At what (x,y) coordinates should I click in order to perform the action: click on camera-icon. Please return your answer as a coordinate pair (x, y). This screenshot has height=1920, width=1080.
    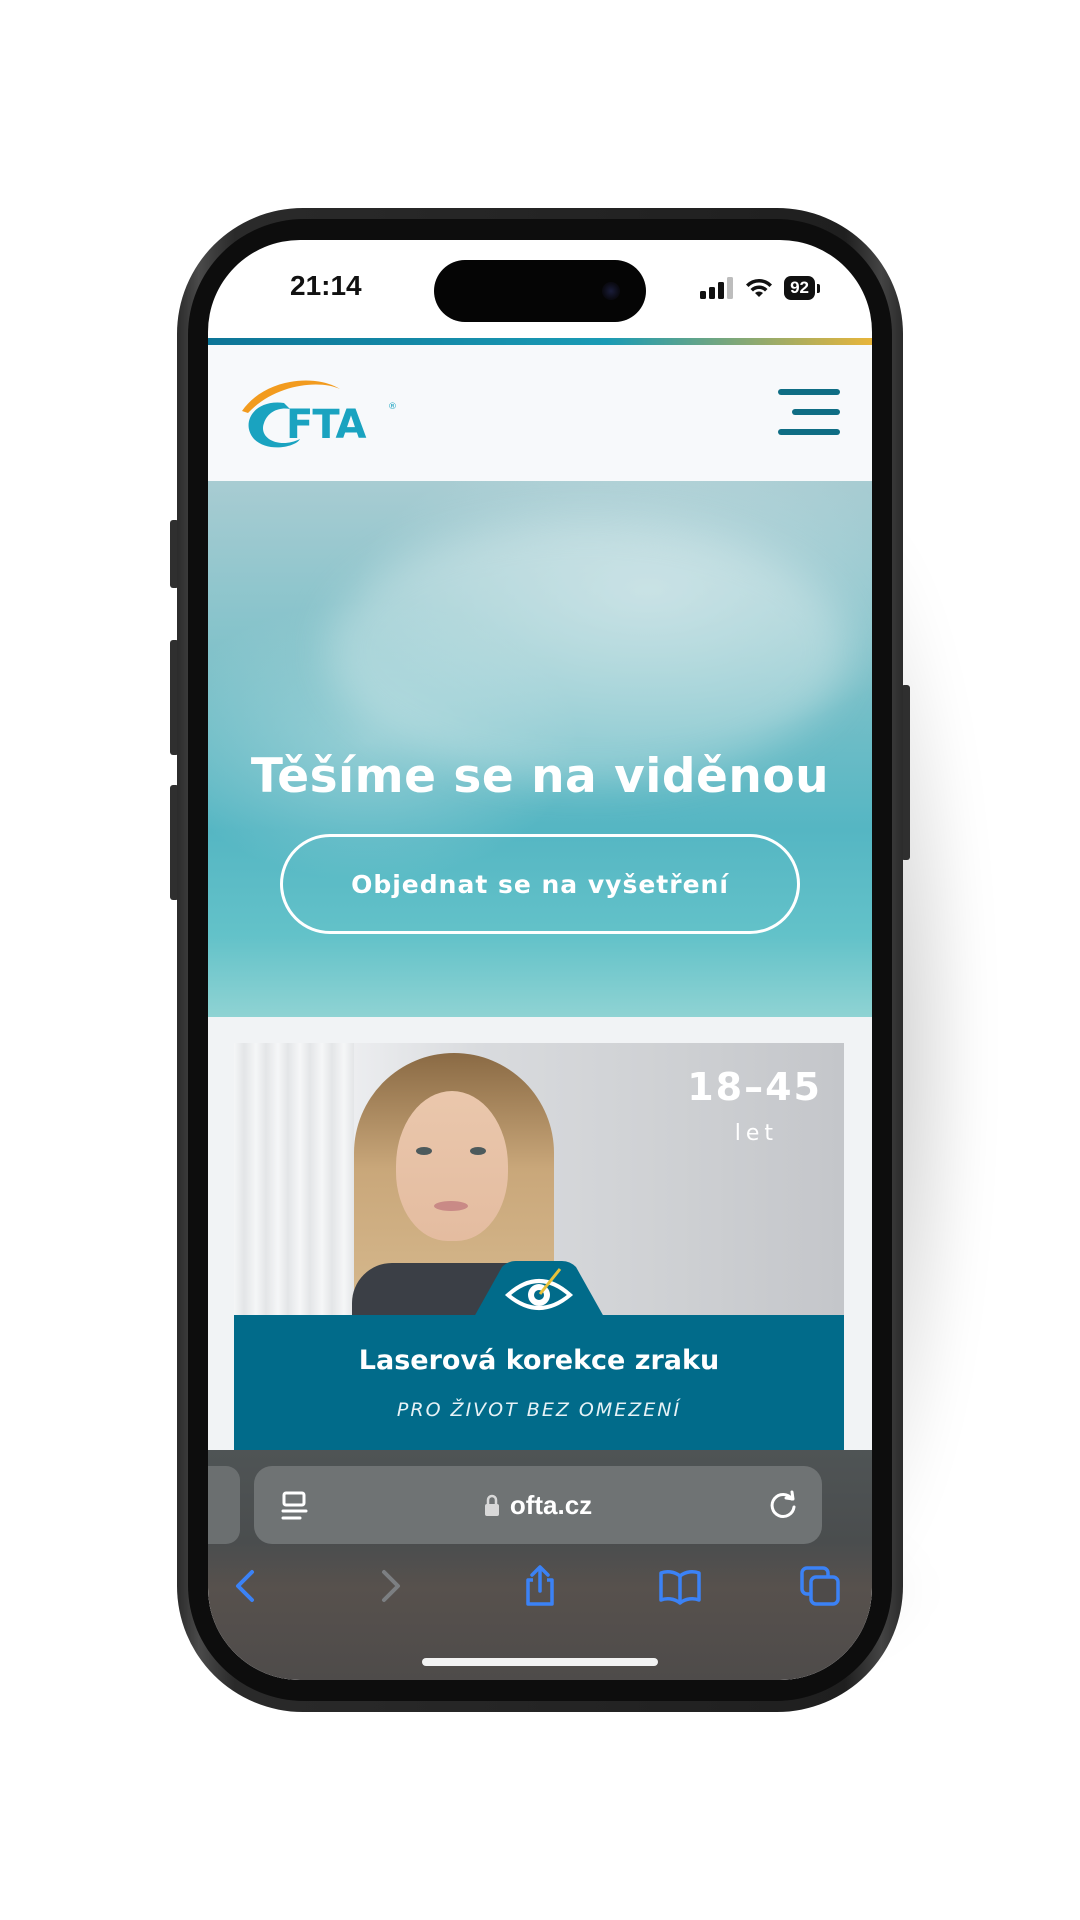
    Looking at the image, I should click on (611, 291).